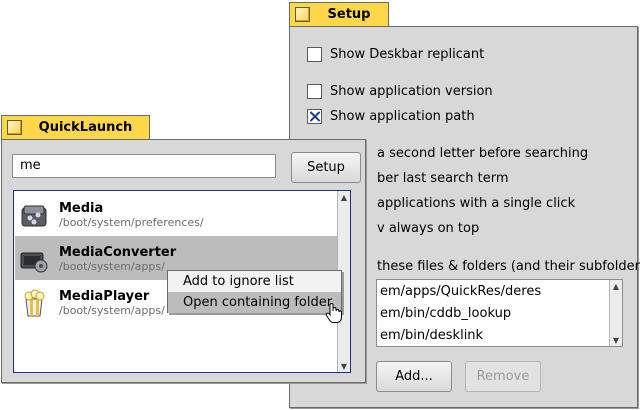  What do you see at coordinates (333, 312) in the screenshot?
I see `hand-cursor-icon` at bounding box center [333, 312].